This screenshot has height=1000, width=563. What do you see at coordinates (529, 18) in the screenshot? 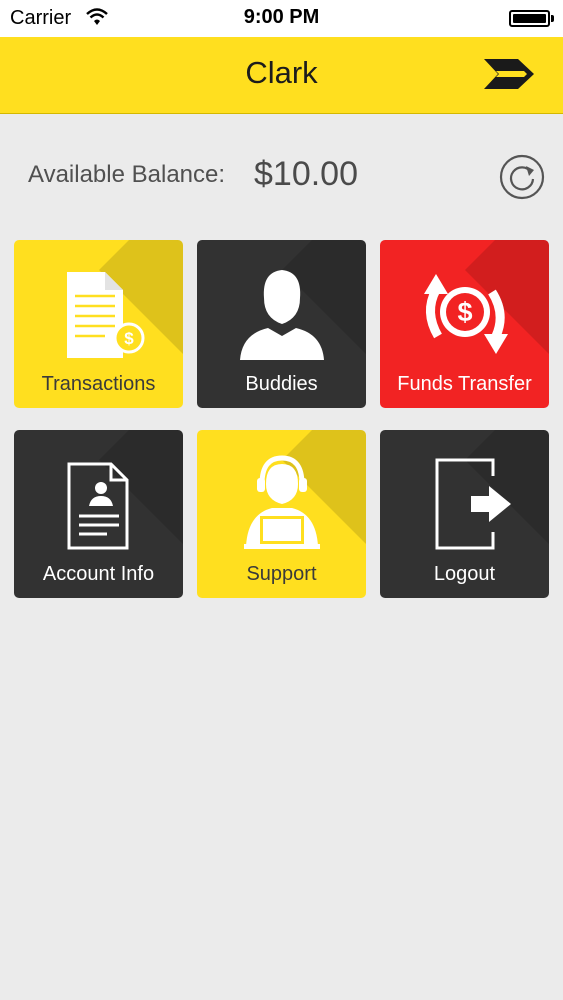
I see `battery-icon` at bounding box center [529, 18].